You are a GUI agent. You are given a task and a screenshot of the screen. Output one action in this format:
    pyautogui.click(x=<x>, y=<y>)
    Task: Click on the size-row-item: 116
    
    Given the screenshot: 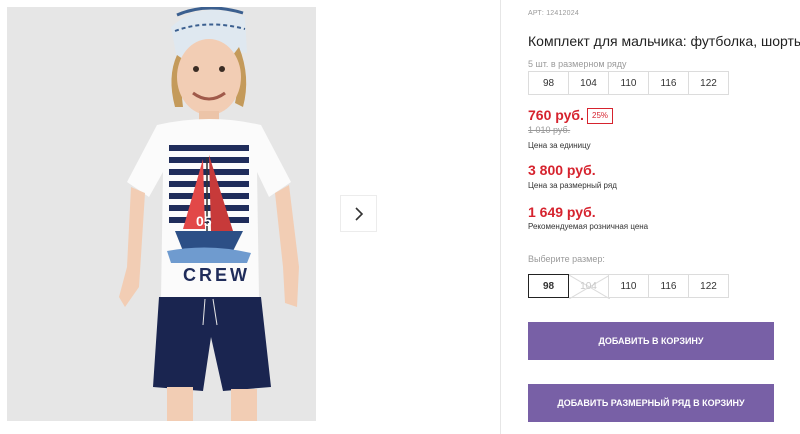 What is the action you would take?
    pyautogui.click(x=668, y=83)
    